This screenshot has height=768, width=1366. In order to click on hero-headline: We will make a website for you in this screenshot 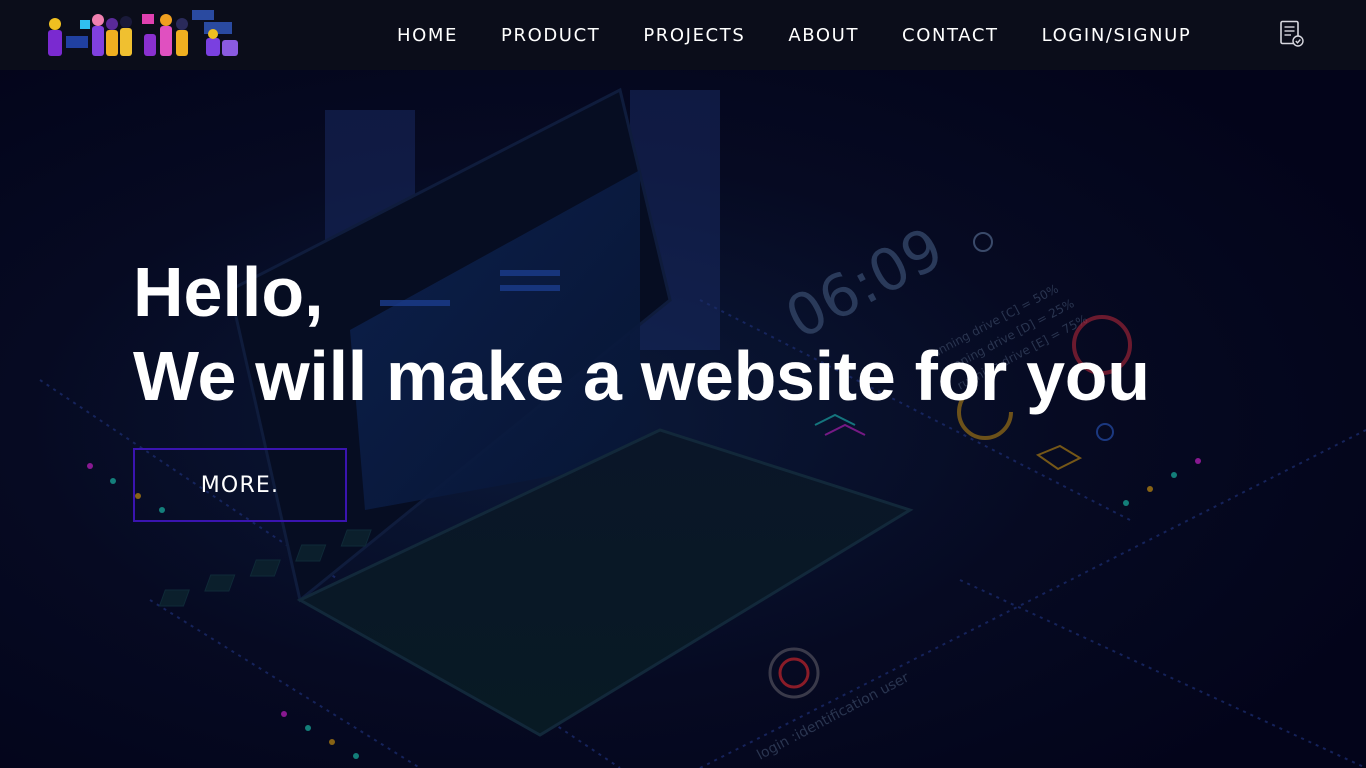, I will do `click(641, 376)`.